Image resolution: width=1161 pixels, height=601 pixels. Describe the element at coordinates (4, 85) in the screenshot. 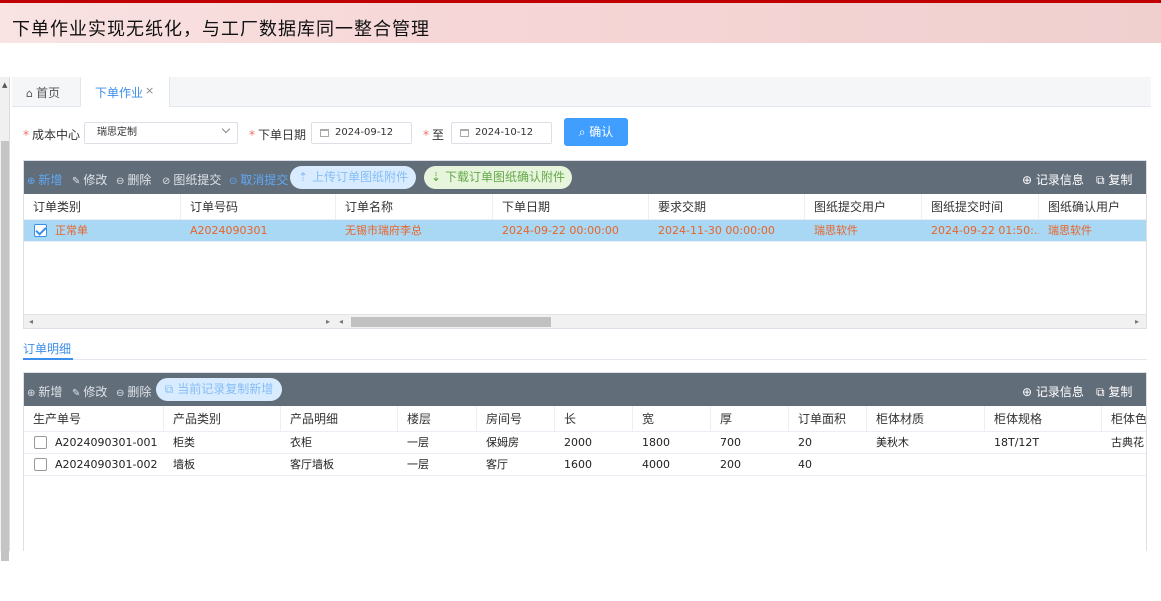

I see `scroll-up-arrow-icon: ▲` at that location.